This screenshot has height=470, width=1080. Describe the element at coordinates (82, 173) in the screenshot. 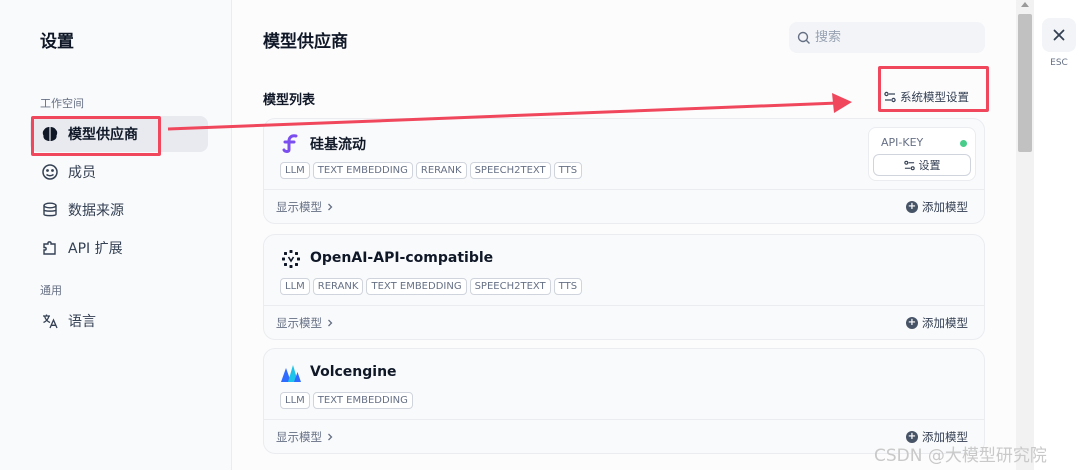

I see `sidebar-item-label: 成员` at that location.